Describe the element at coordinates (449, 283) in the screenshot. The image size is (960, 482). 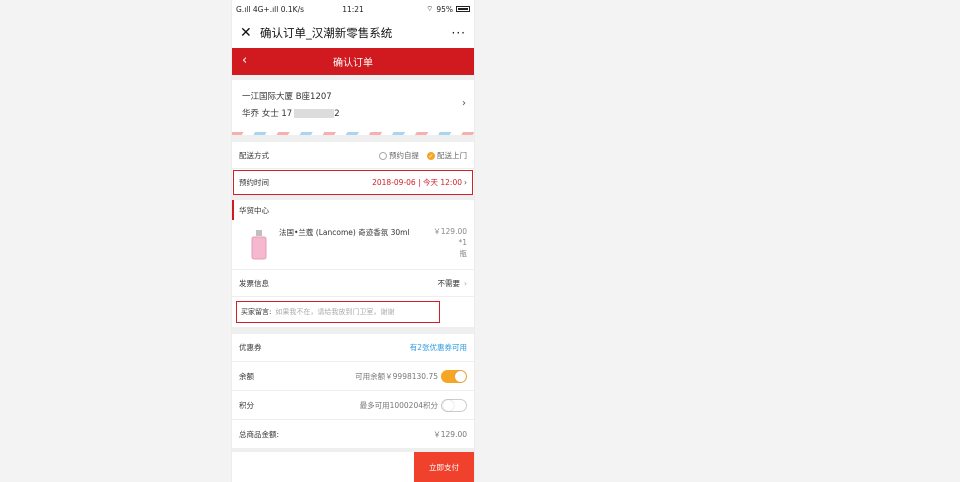
I see `invoice-value: 不需要` at that location.